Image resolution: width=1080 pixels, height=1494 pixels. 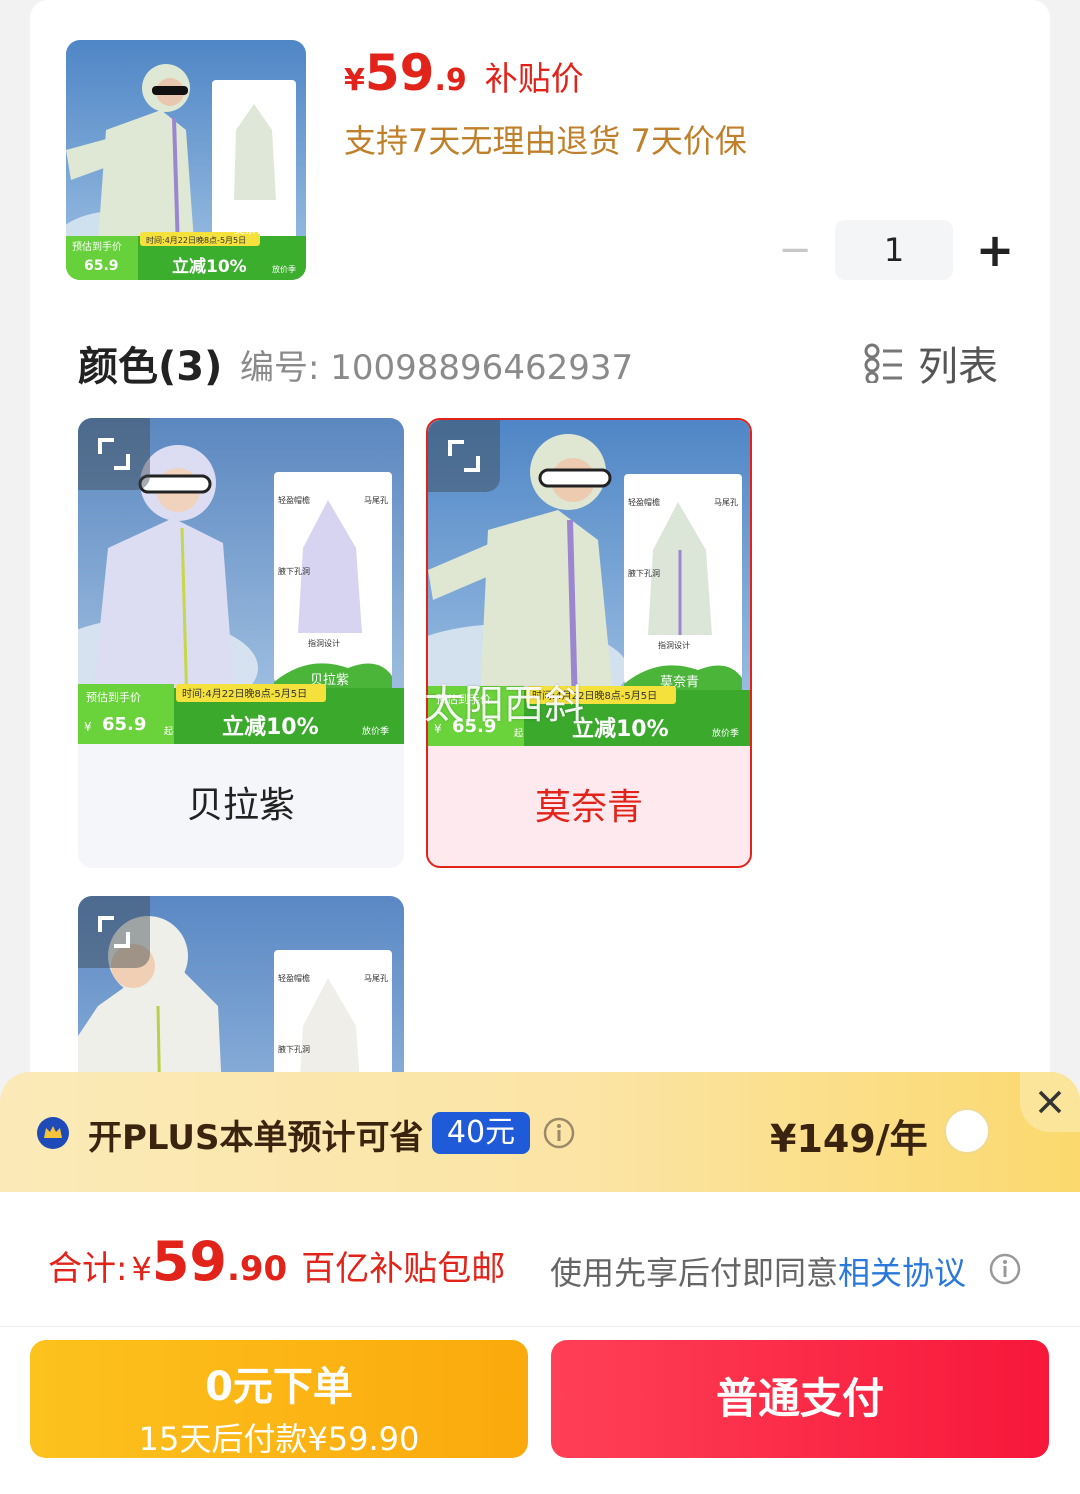 What do you see at coordinates (354, 80) in the screenshot?
I see `price-symbol: ¥` at bounding box center [354, 80].